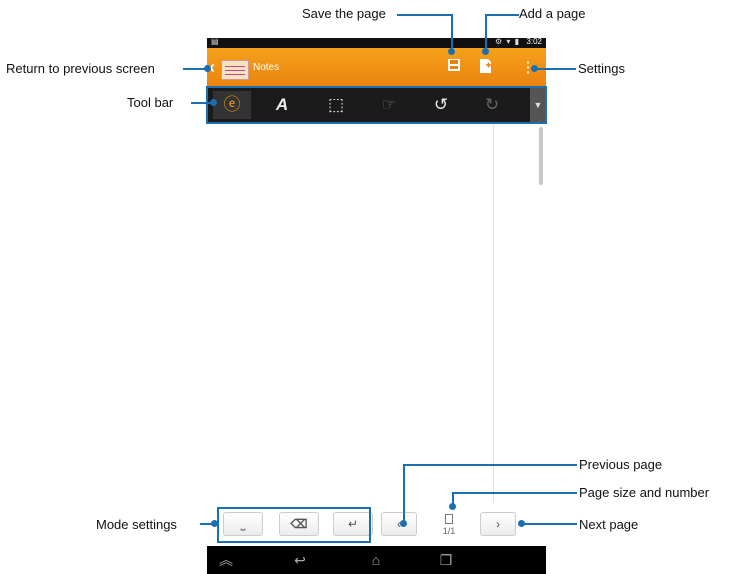 The width and height of the screenshot is (737, 574). I want to click on callout-toolbar: Tool bar, so click(150, 102).